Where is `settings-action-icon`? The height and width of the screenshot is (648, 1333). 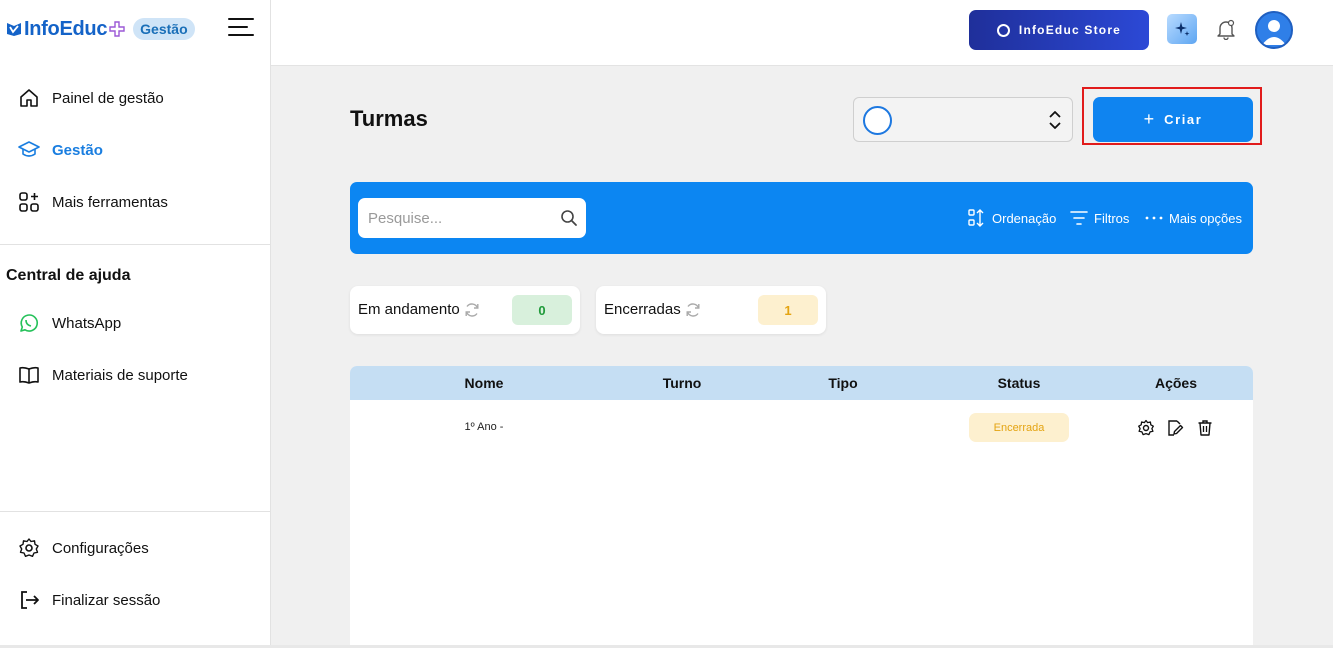
settings-action-icon is located at coordinates (1146, 428).